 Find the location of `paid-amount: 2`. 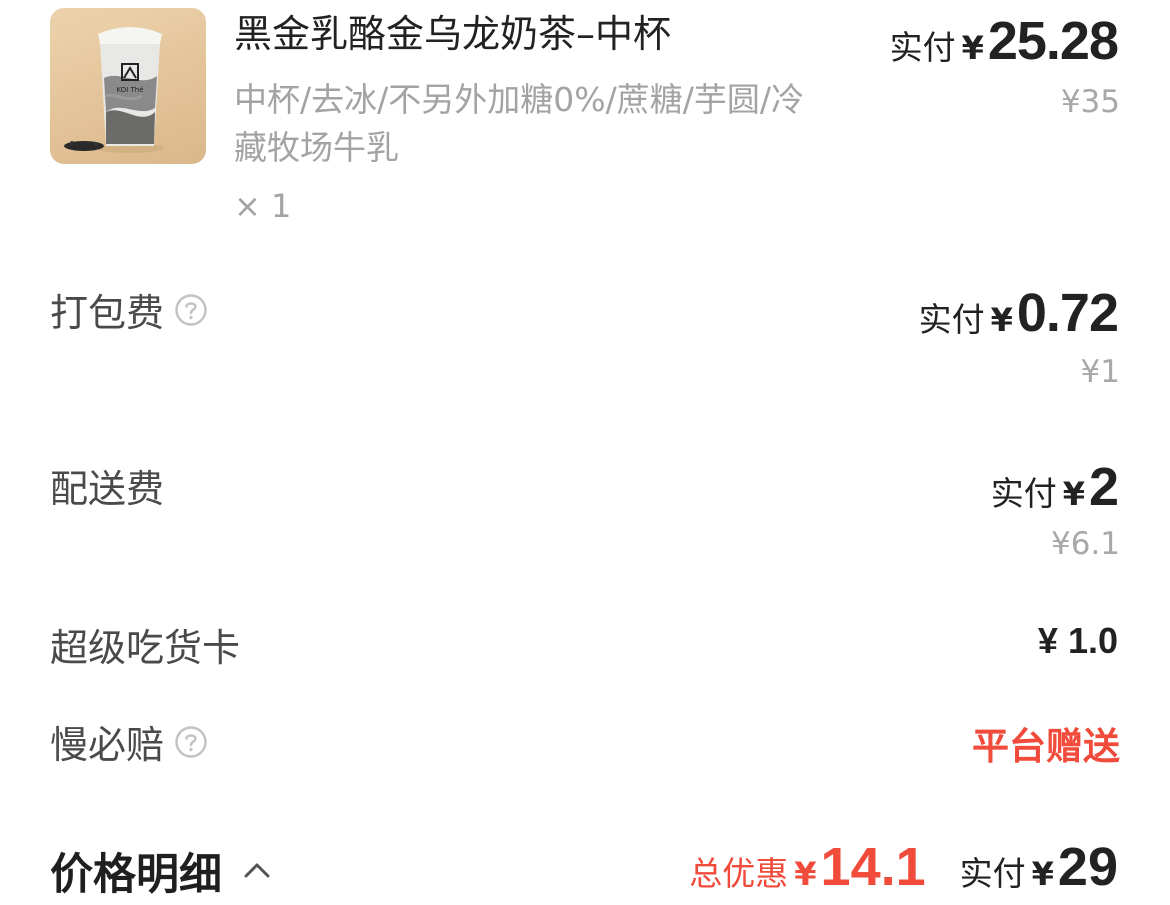

paid-amount: 2 is located at coordinates (1103, 487).